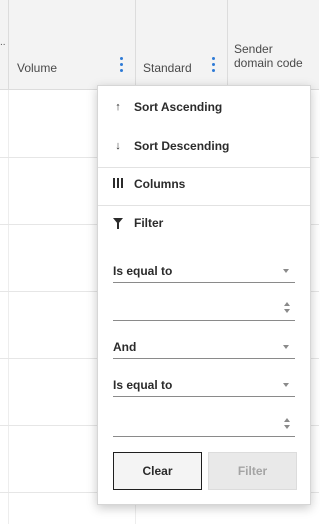 The image size is (320, 524). I want to click on filter-operator-value-1: Is equal to, so click(143, 271).